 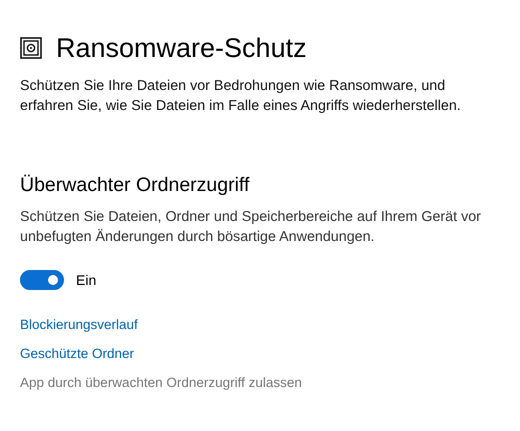 What do you see at coordinates (77, 354) in the screenshot?
I see `link: Geschützte Ordner` at bounding box center [77, 354].